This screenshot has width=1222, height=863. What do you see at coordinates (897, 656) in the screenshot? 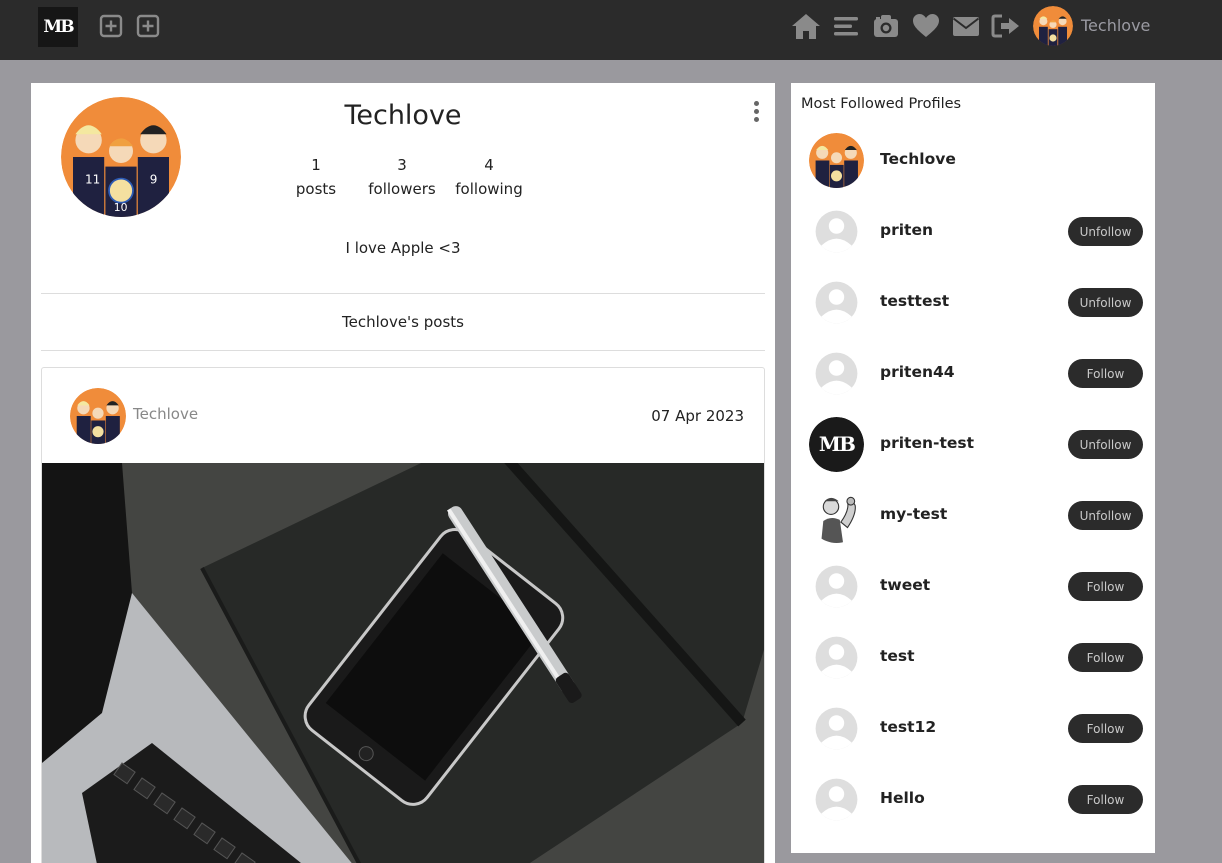
I see `profile-name: test` at bounding box center [897, 656].